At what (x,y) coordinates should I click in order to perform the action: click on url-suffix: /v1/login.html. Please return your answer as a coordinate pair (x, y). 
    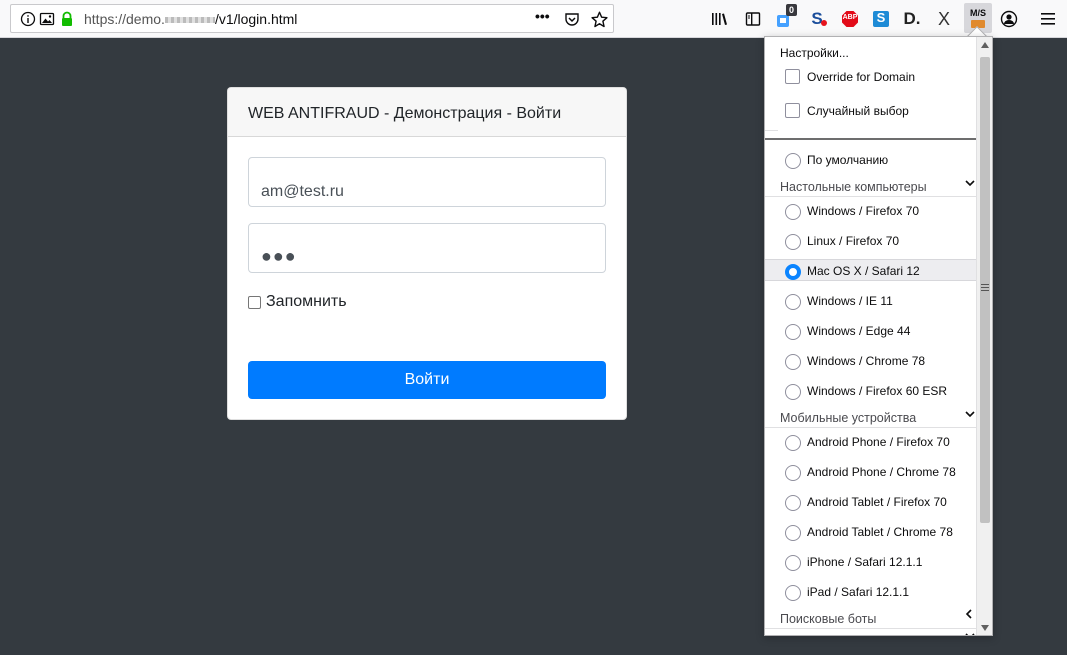
    Looking at the image, I should click on (256, 19).